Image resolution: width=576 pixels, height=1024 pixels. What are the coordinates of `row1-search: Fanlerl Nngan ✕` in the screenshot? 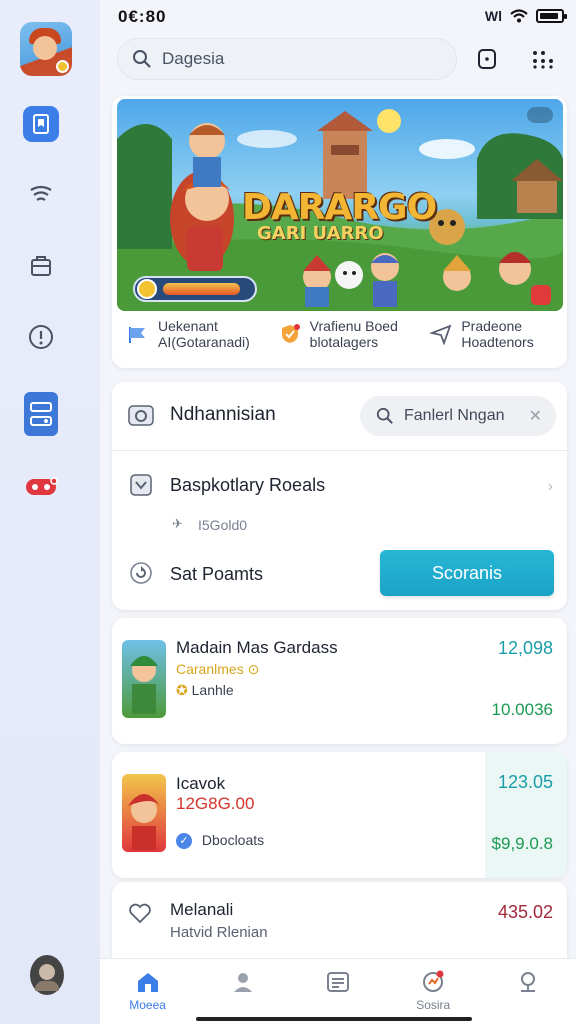 It's located at (458, 416).